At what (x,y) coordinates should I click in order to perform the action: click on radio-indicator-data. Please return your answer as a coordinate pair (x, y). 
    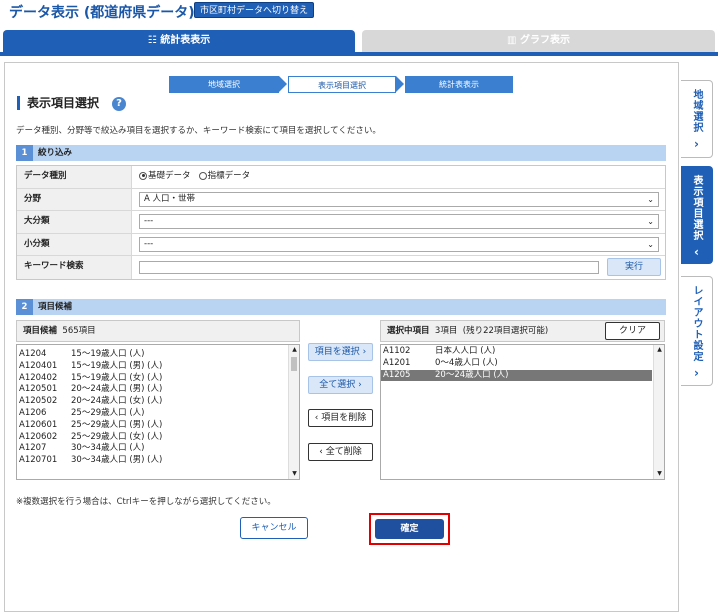
    Looking at the image, I should click on (202, 175).